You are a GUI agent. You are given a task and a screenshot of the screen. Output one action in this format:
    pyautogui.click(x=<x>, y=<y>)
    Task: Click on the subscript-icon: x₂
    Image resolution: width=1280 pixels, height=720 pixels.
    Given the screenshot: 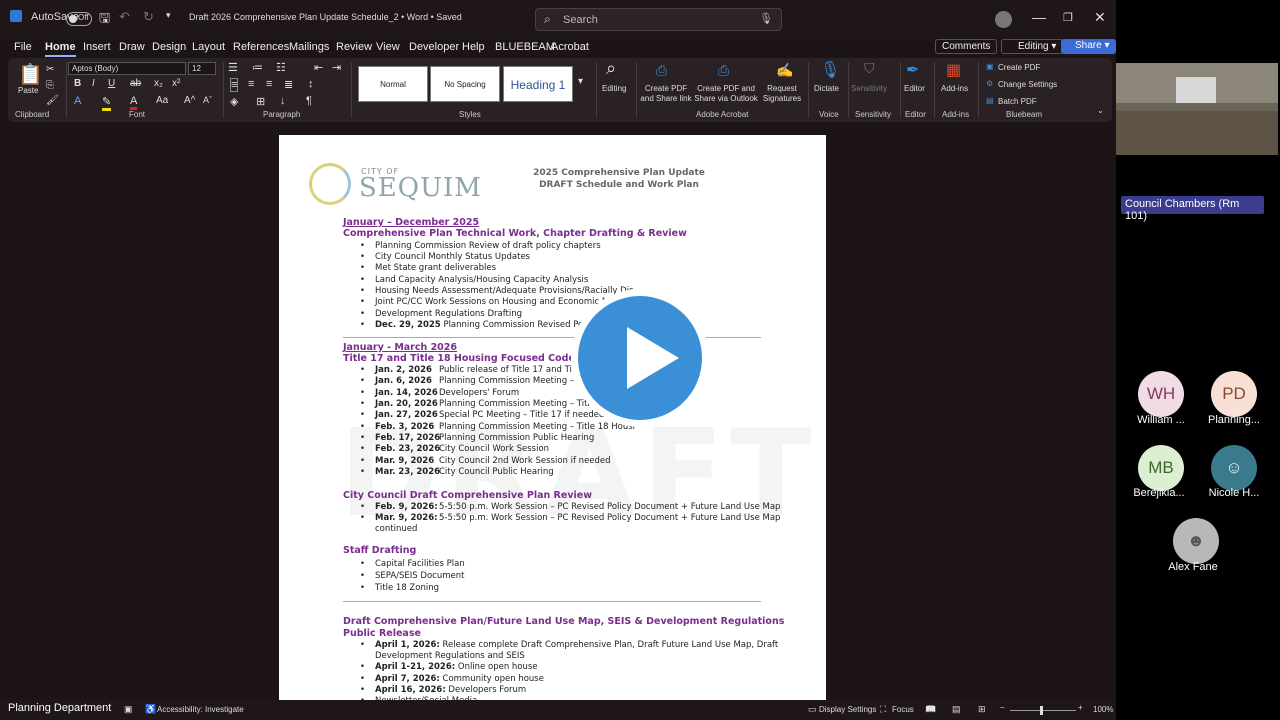 What is the action you would take?
    pyautogui.click(x=158, y=83)
    